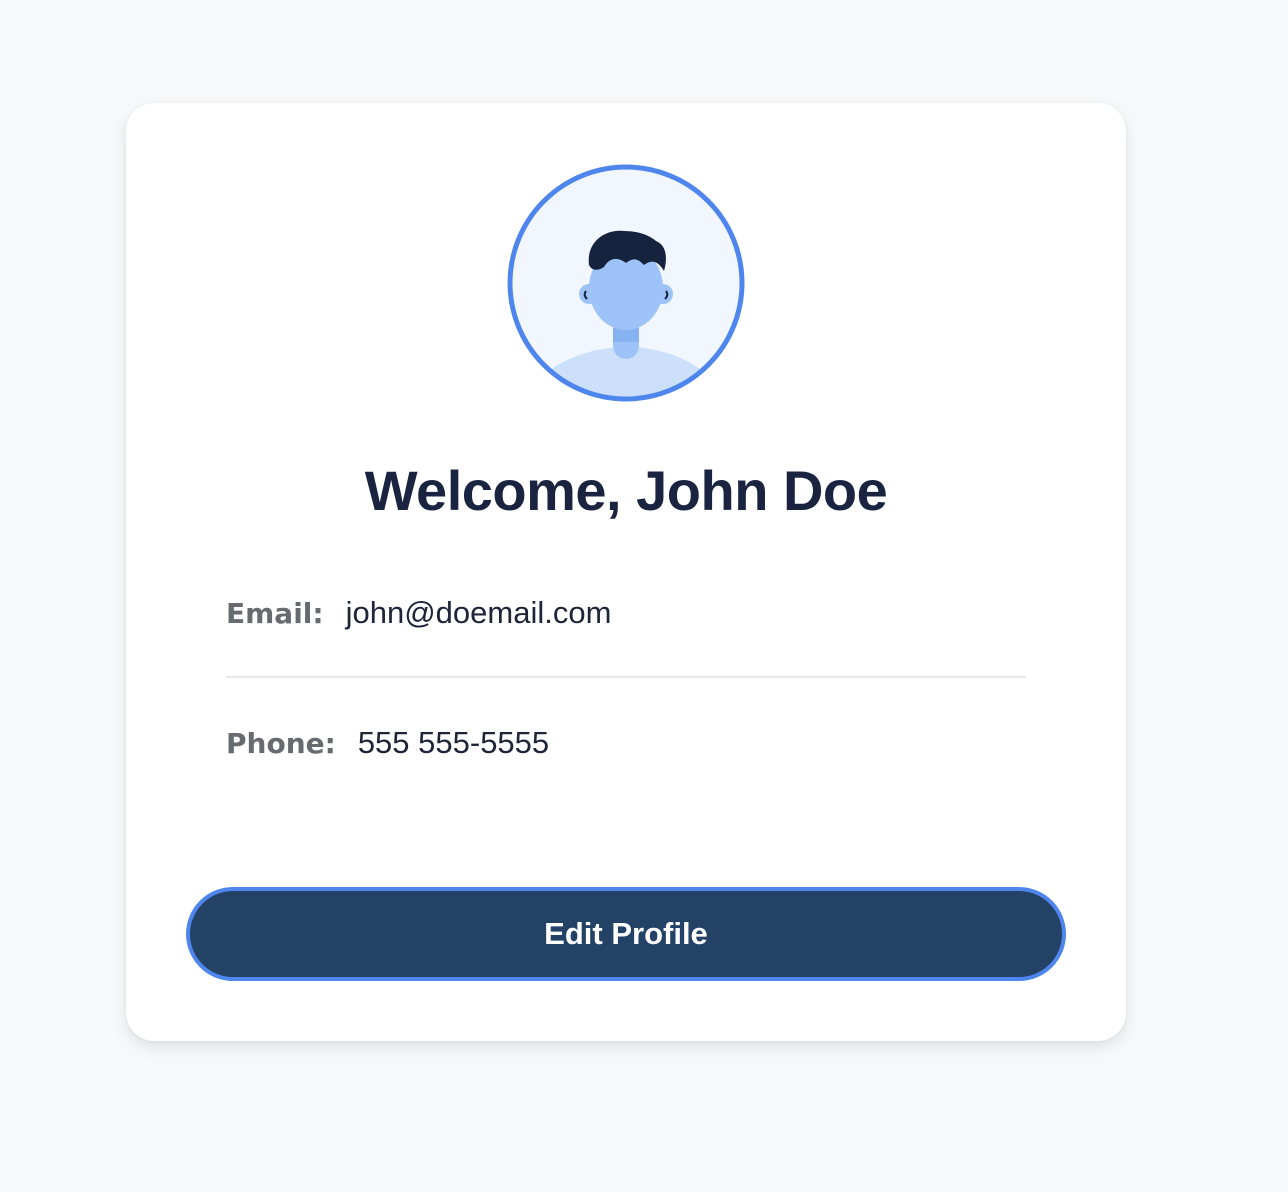  I want to click on edit-profile-button: Edit Profile, so click(626, 934).